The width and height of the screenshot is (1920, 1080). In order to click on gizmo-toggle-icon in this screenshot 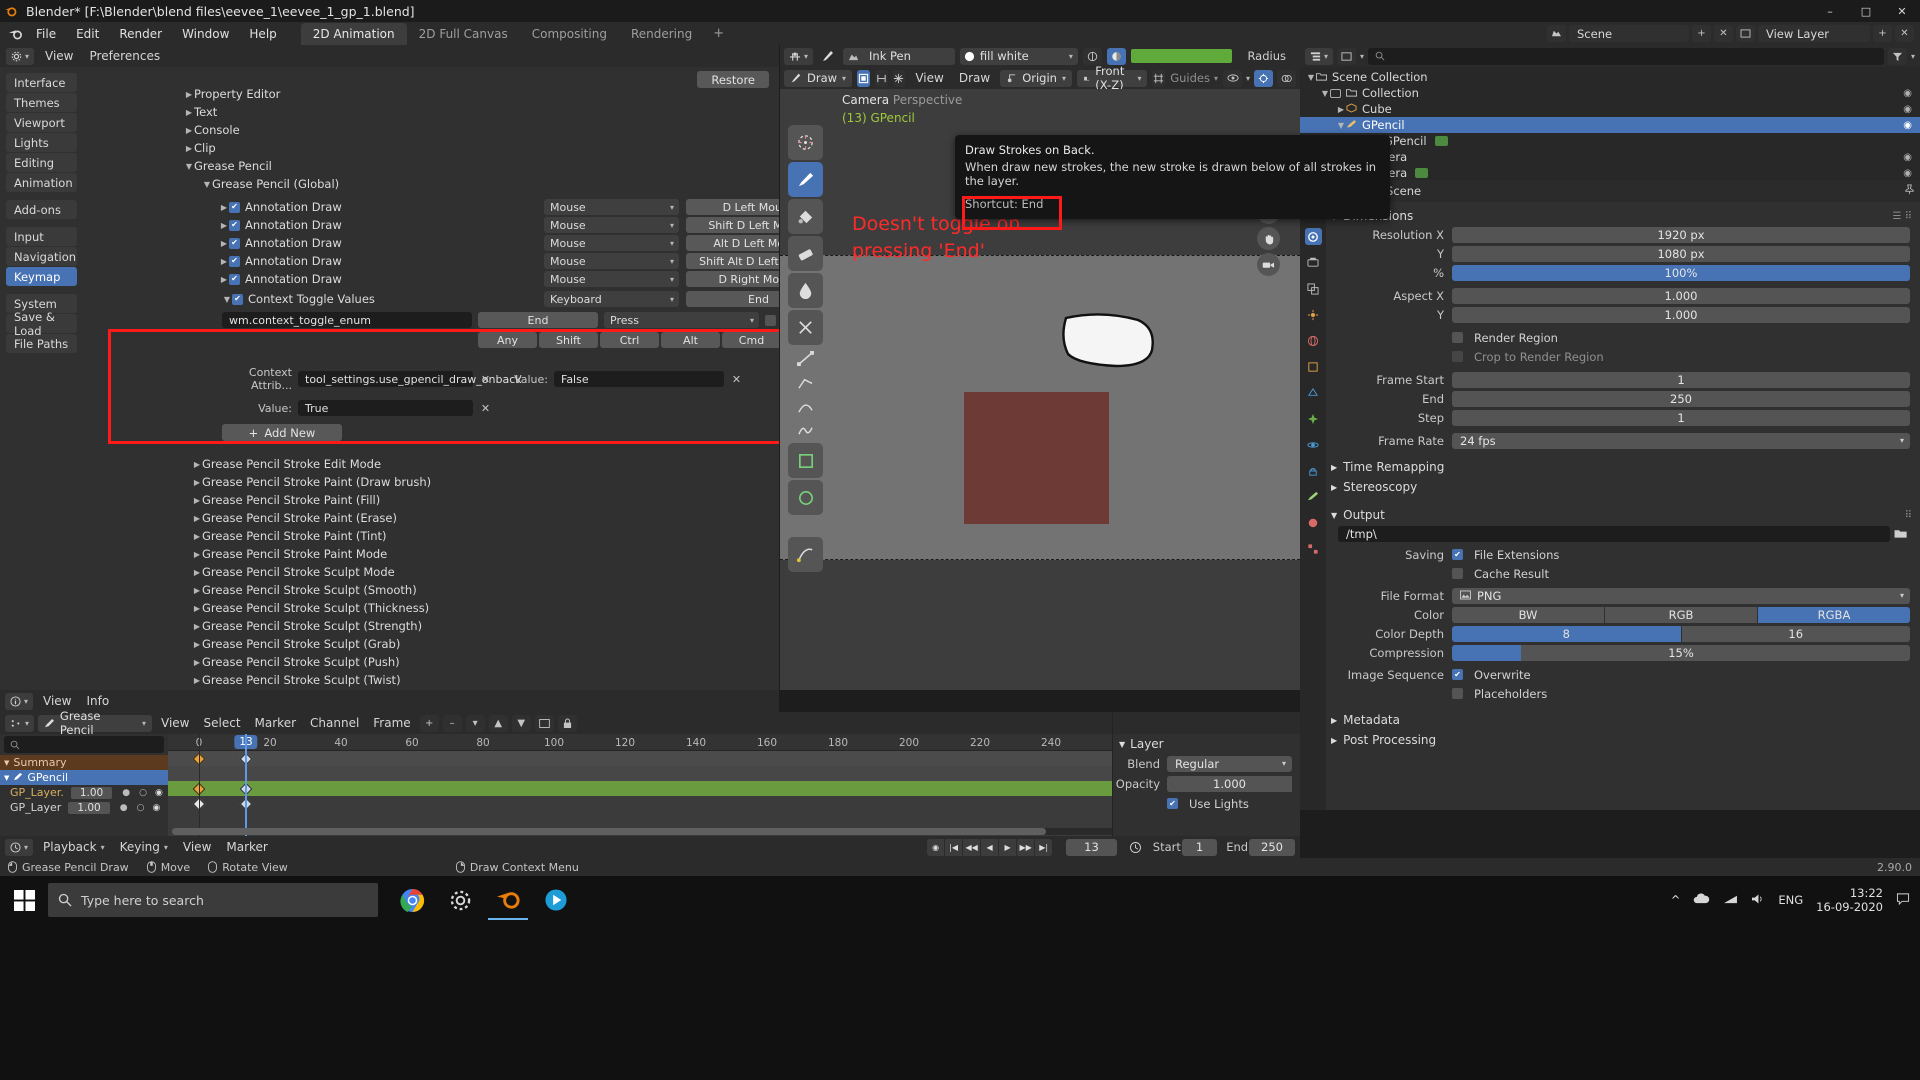, I will do `click(1264, 78)`.